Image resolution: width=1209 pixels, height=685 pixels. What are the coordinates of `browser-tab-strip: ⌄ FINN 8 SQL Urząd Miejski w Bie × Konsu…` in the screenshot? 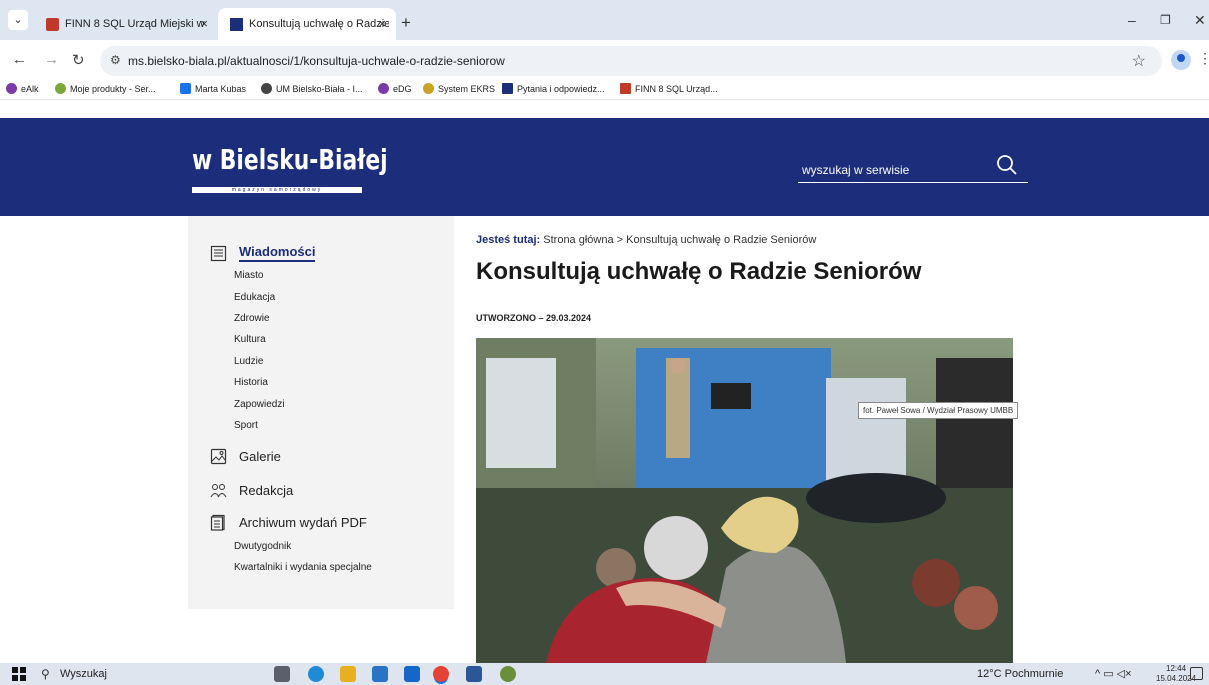 It's located at (604, 20).